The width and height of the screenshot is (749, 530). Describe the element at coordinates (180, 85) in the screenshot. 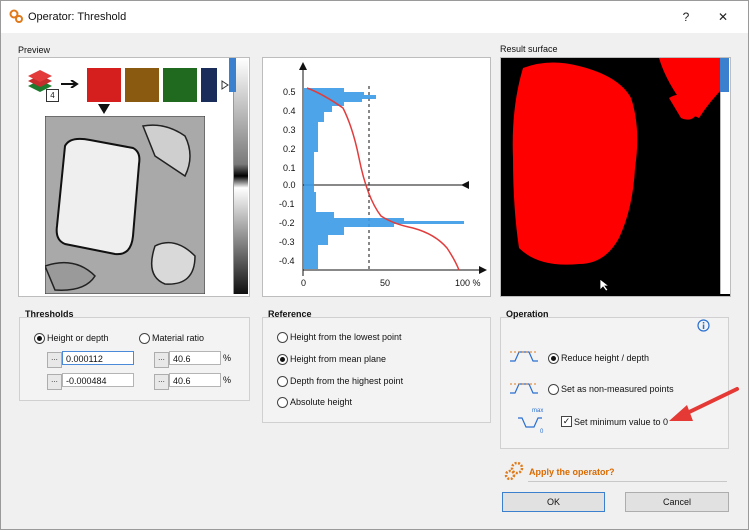

I see `thumbnail-green` at that location.